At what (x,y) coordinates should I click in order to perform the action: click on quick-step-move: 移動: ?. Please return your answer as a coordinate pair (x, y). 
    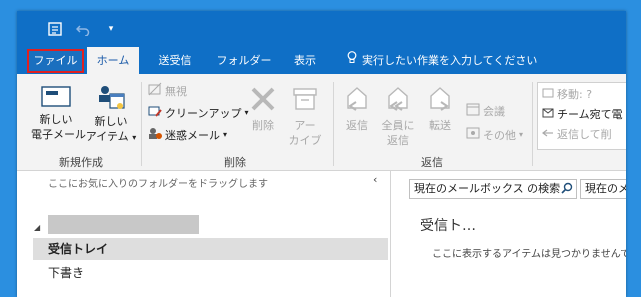
    Looking at the image, I should click on (567, 94).